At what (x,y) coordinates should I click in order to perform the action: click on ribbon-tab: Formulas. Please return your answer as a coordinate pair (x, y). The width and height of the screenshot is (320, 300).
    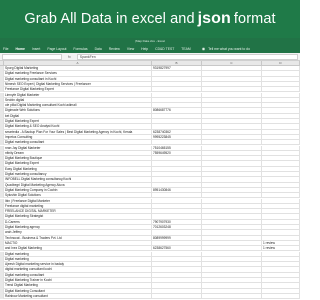
    Looking at the image, I should click on (80, 49).